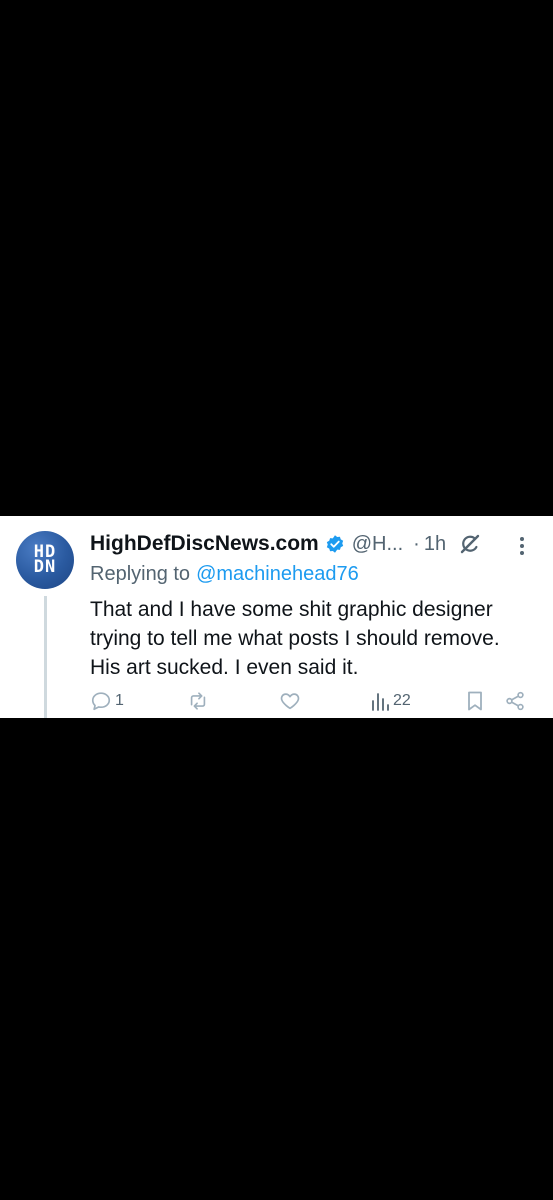 This screenshot has width=553, height=1200. I want to click on reply-button: 1, so click(107, 701).